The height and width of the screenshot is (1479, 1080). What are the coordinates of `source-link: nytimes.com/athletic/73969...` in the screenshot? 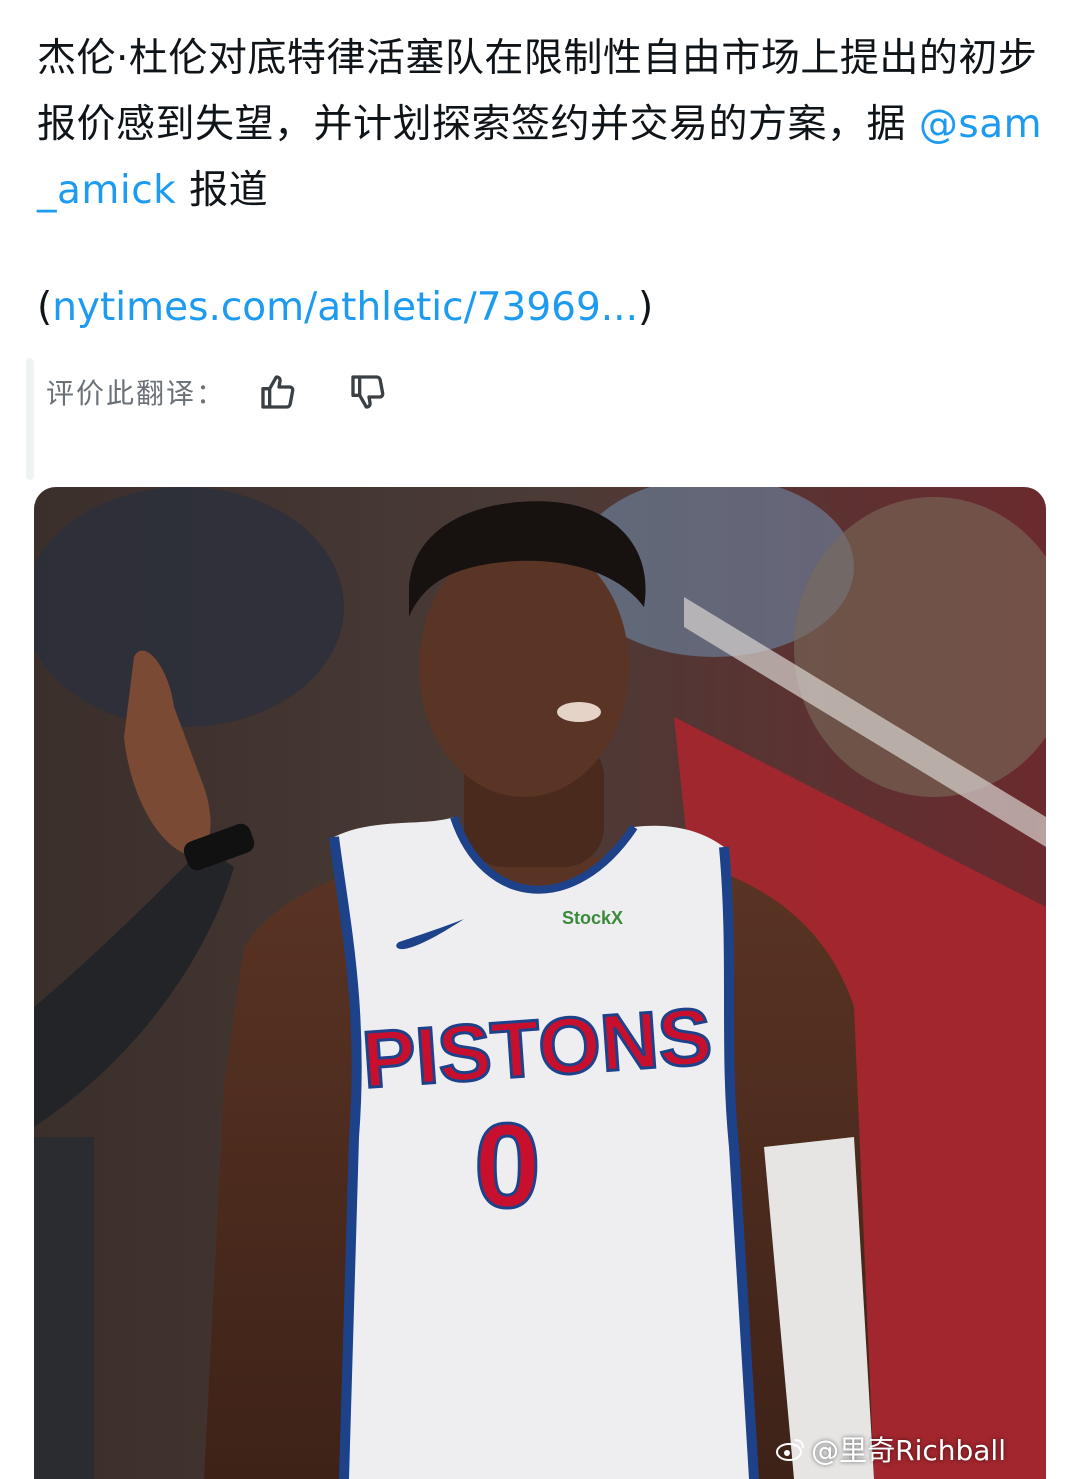 It's located at (345, 307).